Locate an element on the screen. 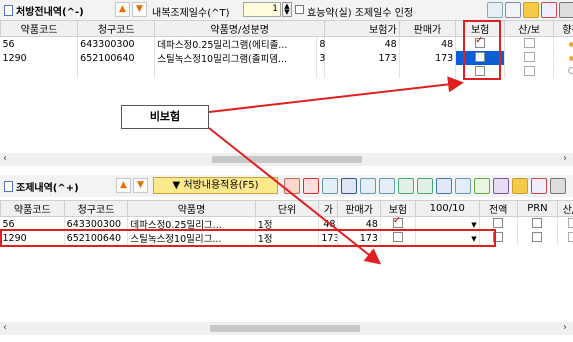 The image size is (573, 342). col-prn: PRN is located at coordinates (537, 208).